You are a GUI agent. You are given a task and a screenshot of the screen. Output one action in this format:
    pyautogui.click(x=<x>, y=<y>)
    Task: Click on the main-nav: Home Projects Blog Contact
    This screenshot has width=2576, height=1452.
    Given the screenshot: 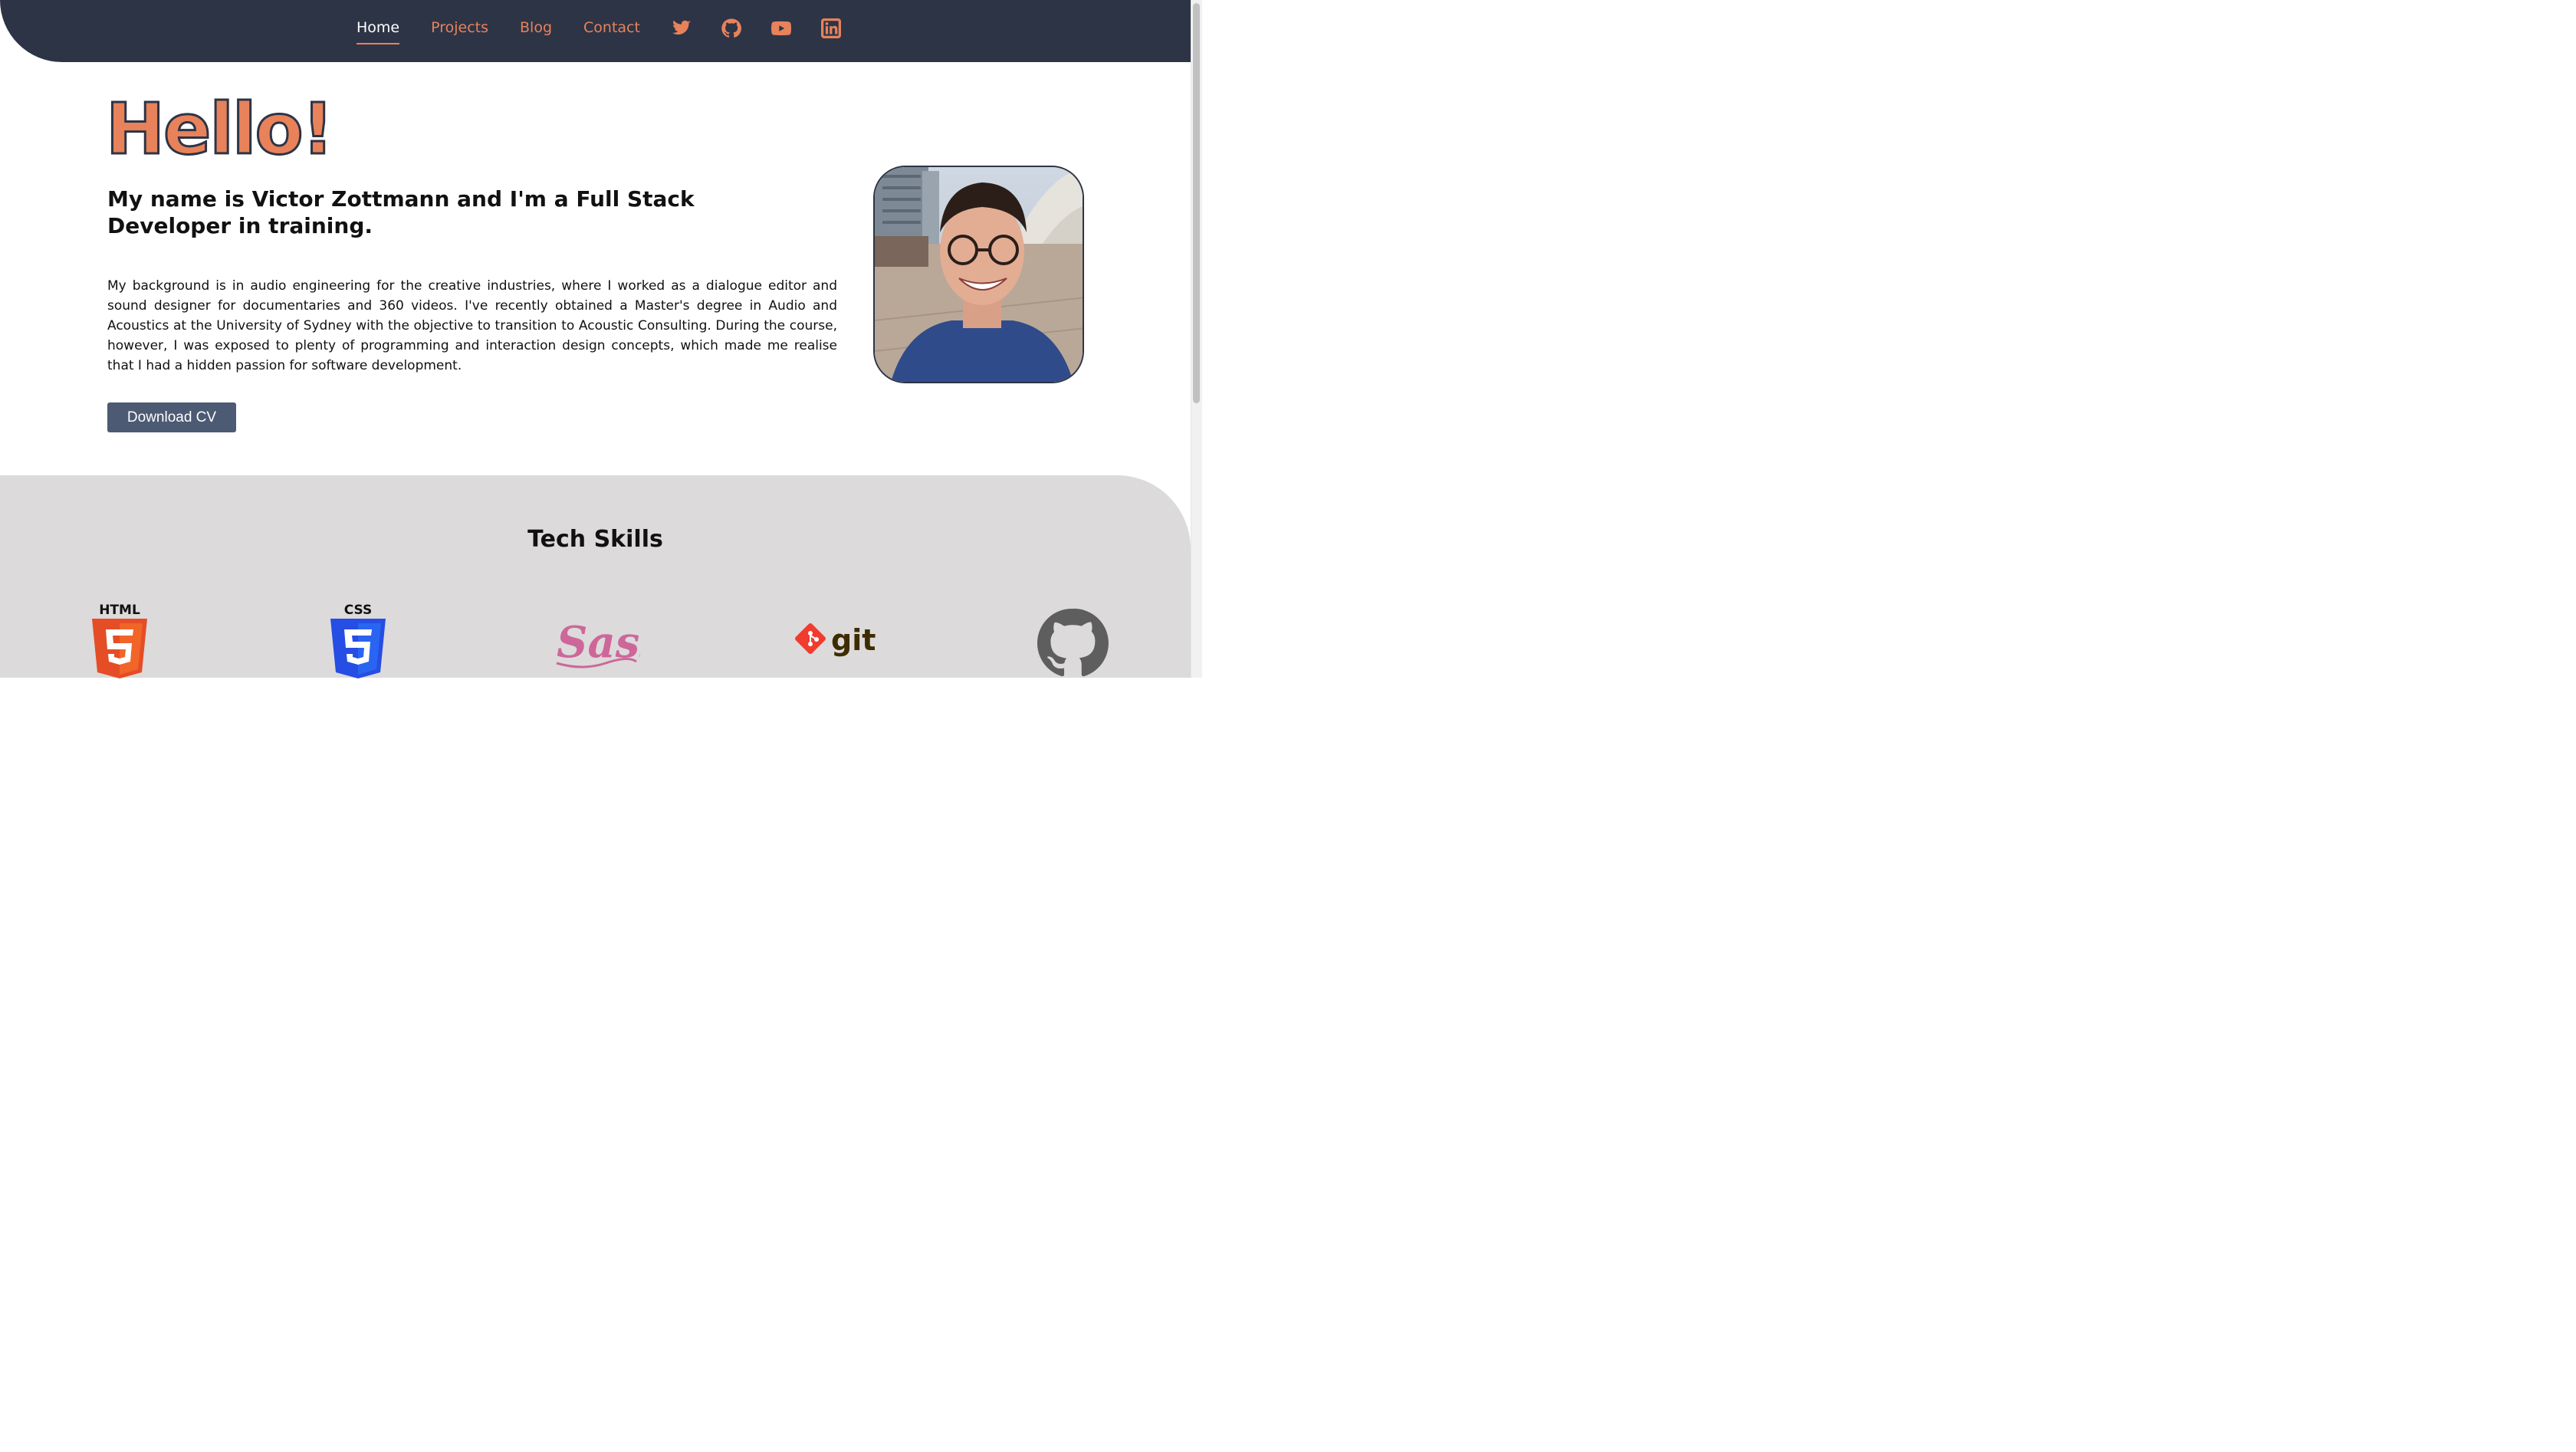 What is the action you would take?
    pyautogui.click(x=614, y=31)
    